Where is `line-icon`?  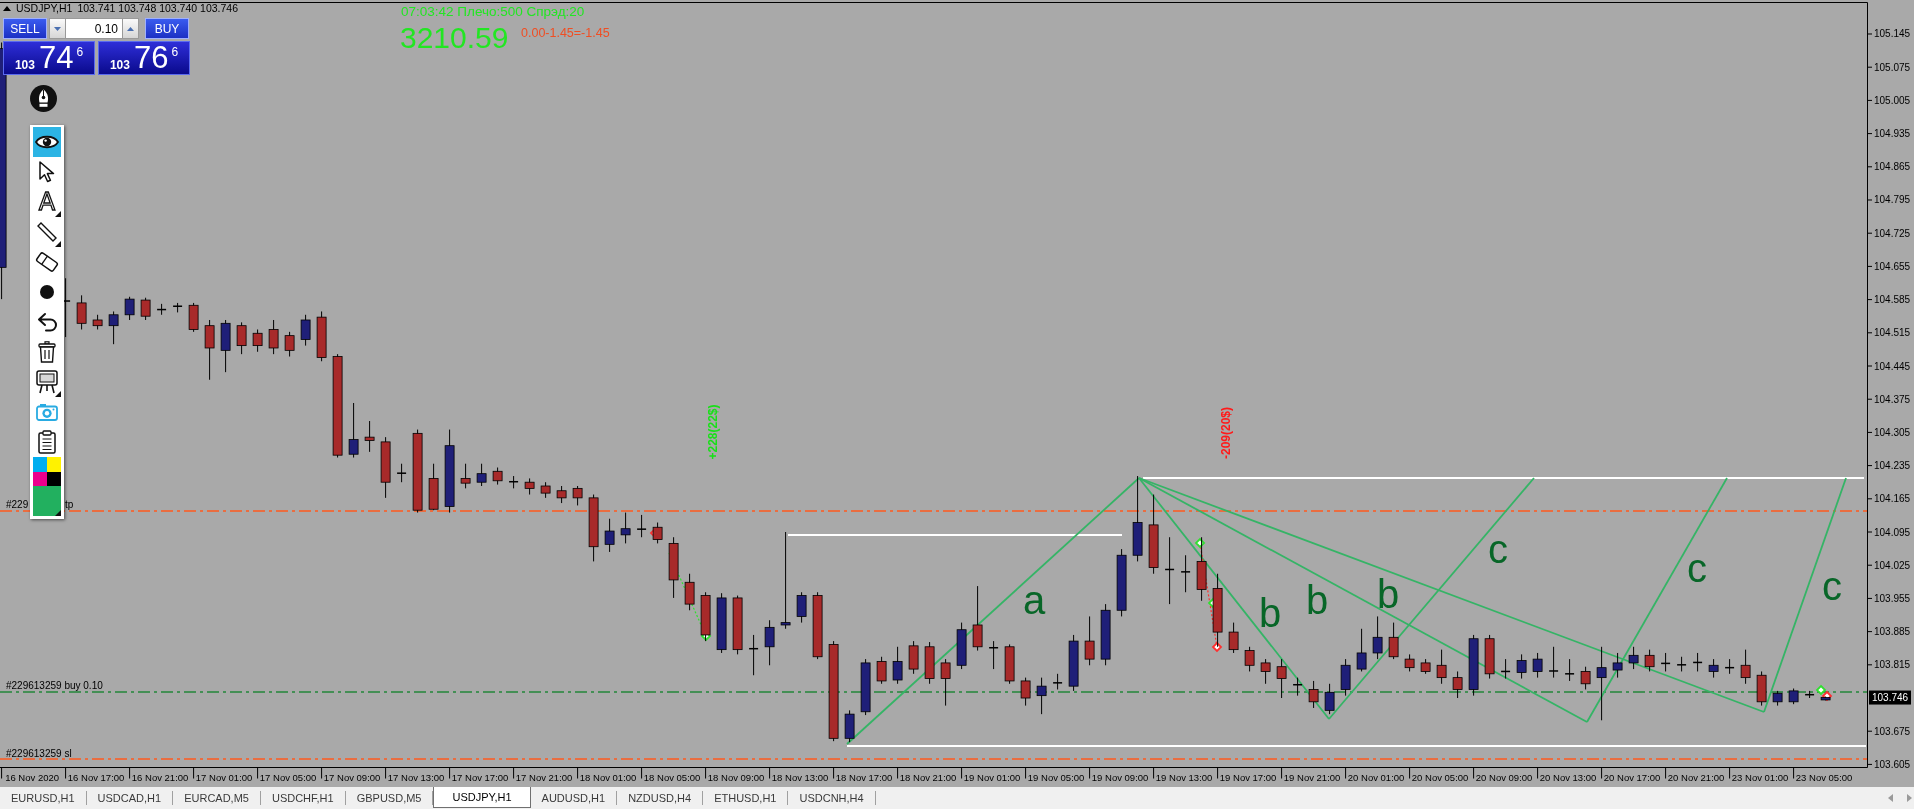
line-icon is located at coordinates (47, 232).